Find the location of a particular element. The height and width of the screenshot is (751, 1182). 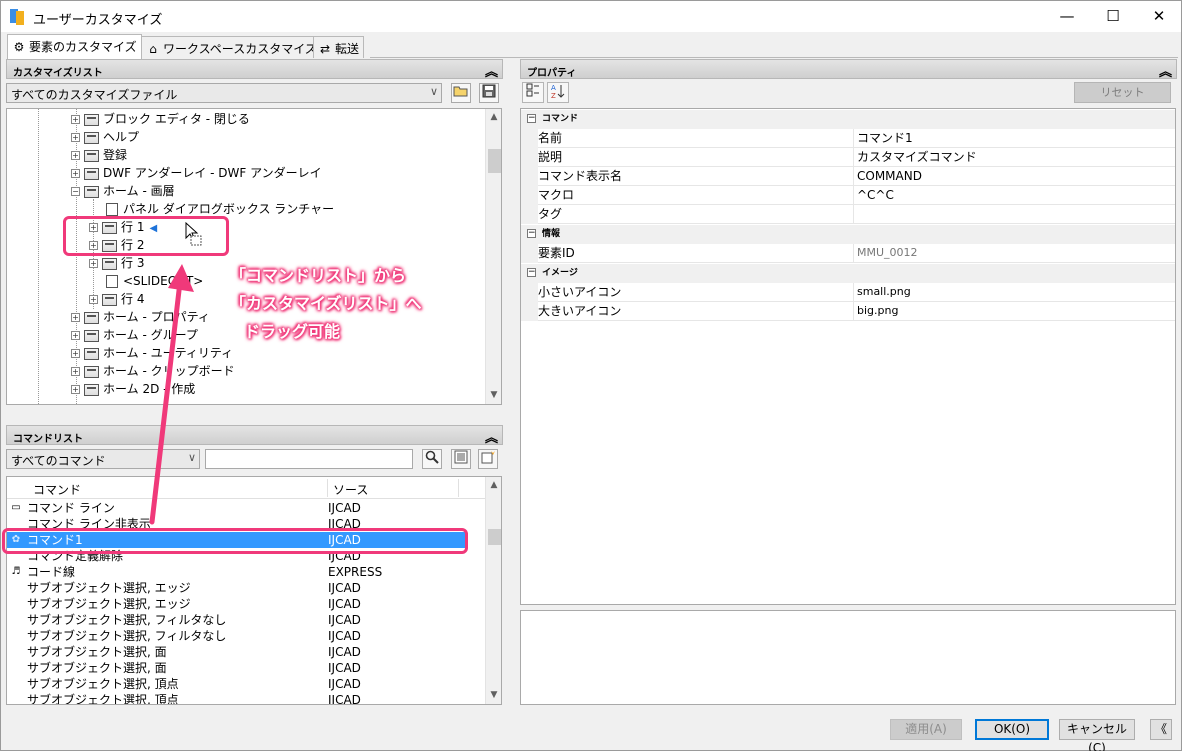

table-row: ▭ コマンド ライン IJCAD is located at coordinates (246, 508).